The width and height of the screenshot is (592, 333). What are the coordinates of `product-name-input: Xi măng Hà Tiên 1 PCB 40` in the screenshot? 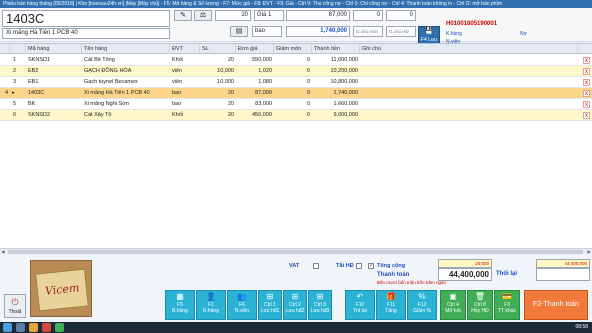 It's located at (86, 33).